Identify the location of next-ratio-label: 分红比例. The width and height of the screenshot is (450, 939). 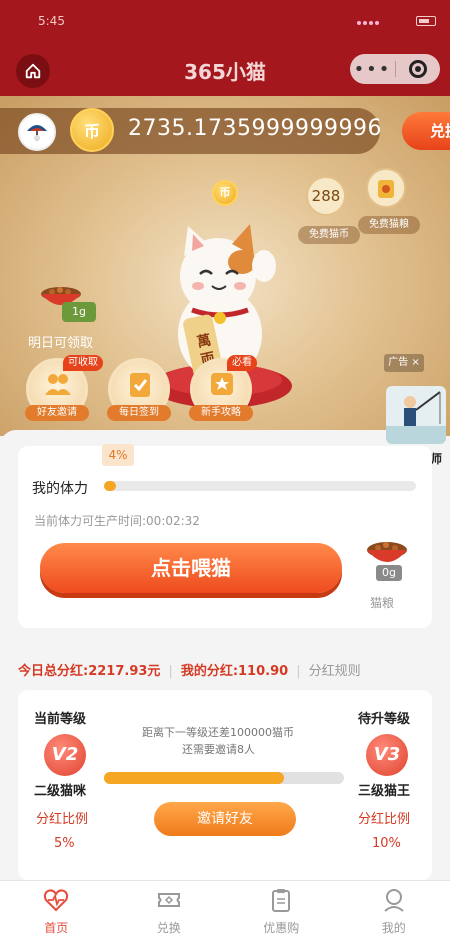
(384, 819).